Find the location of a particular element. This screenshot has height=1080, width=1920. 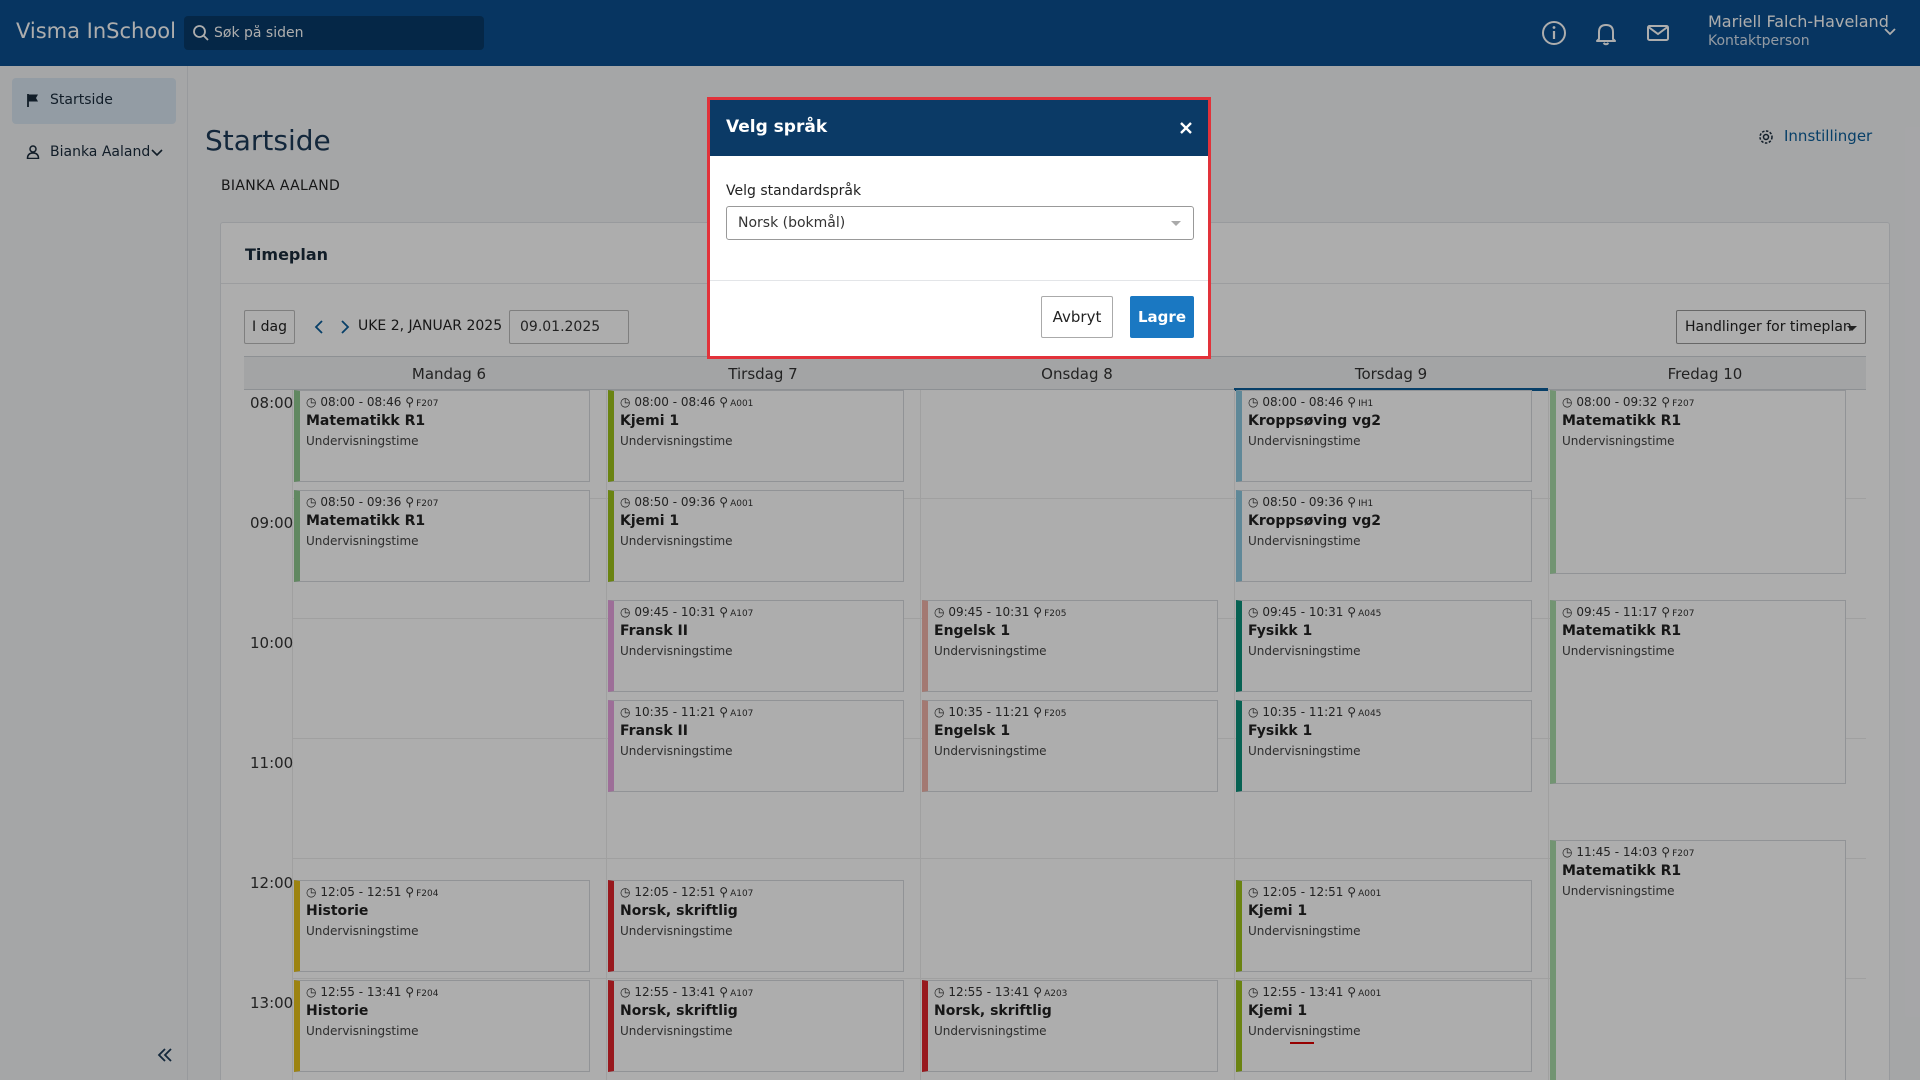

save-button: Lagre is located at coordinates (1162, 317).